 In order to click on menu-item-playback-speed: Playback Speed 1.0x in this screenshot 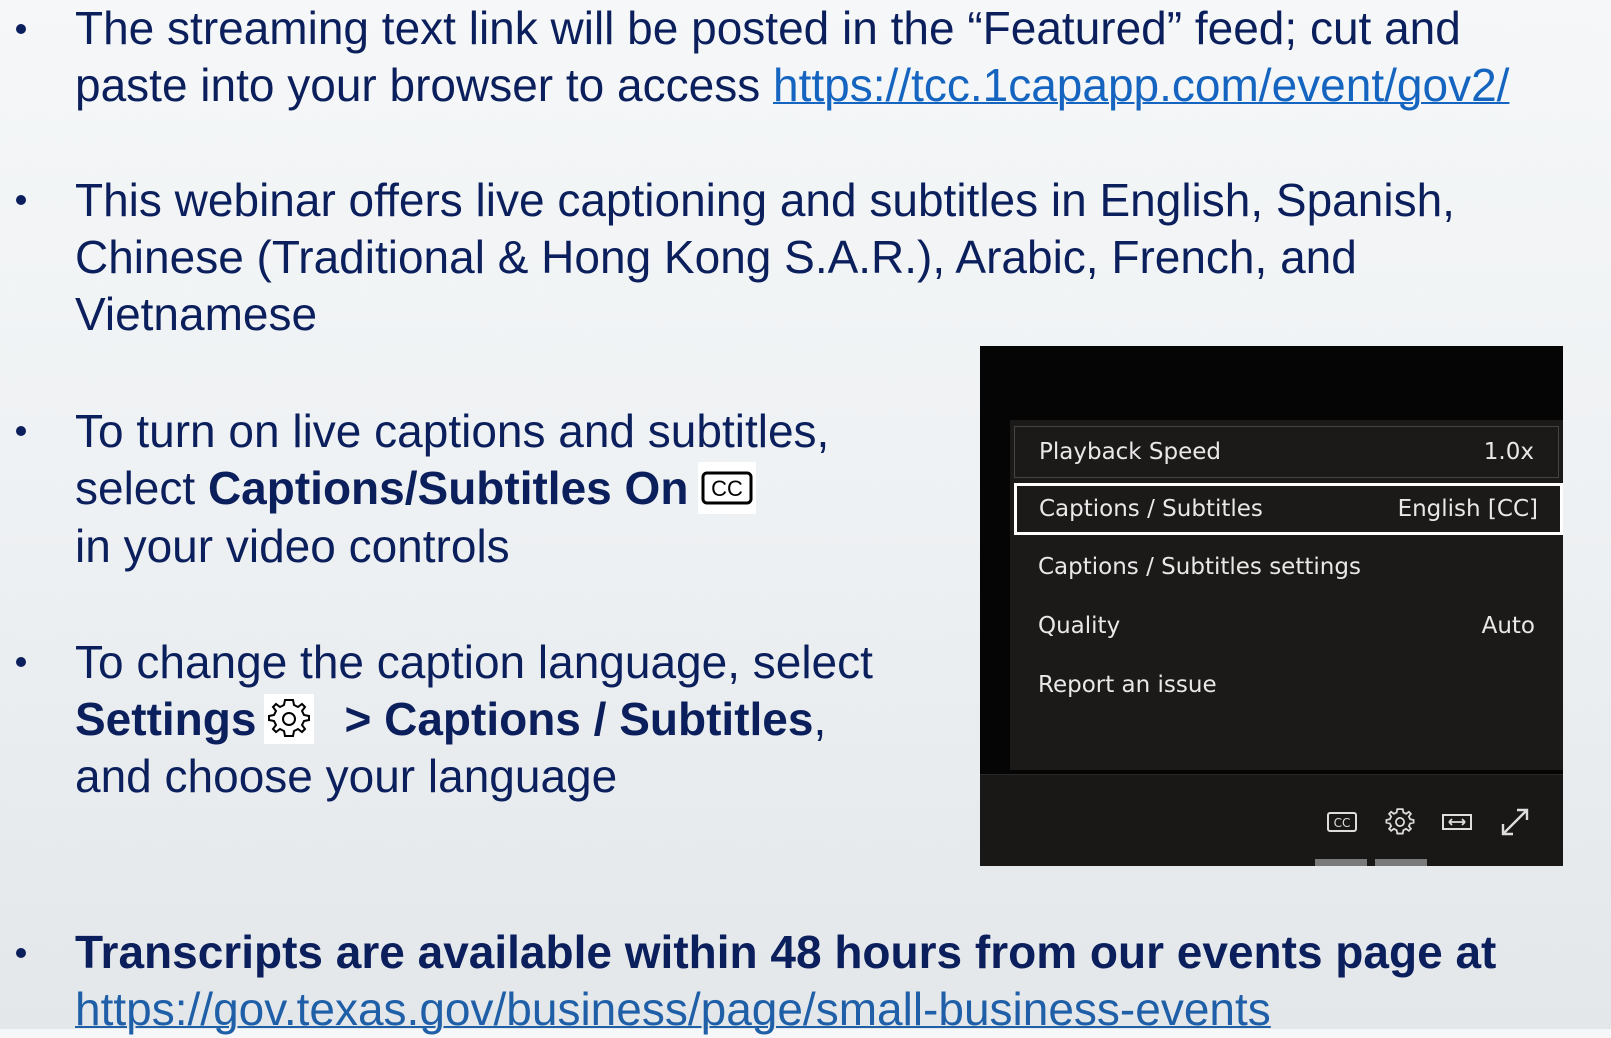, I will do `click(1286, 452)`.